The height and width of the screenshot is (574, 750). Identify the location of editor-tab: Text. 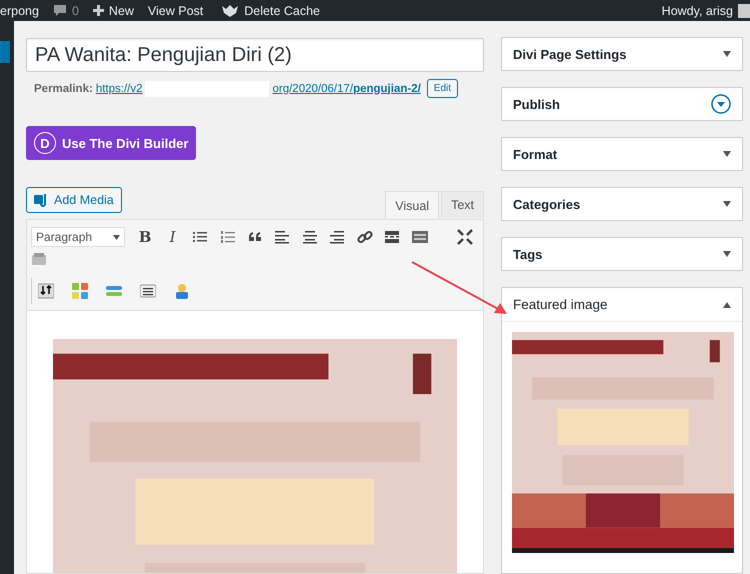
(462, 204).